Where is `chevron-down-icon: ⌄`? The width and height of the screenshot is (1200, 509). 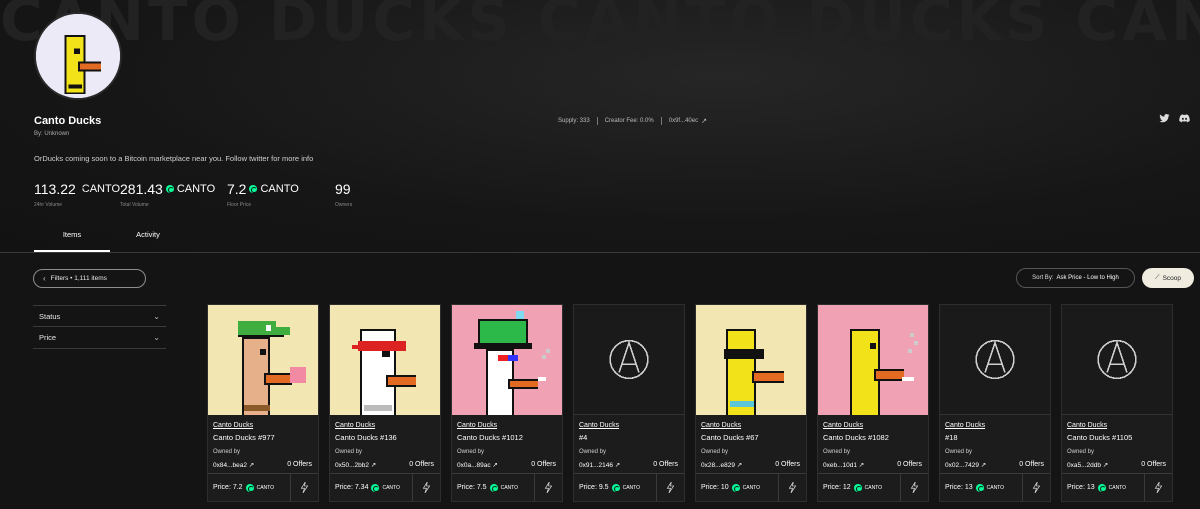
chevron-down-icon: ⌄ is located at coordinates (156, 337).